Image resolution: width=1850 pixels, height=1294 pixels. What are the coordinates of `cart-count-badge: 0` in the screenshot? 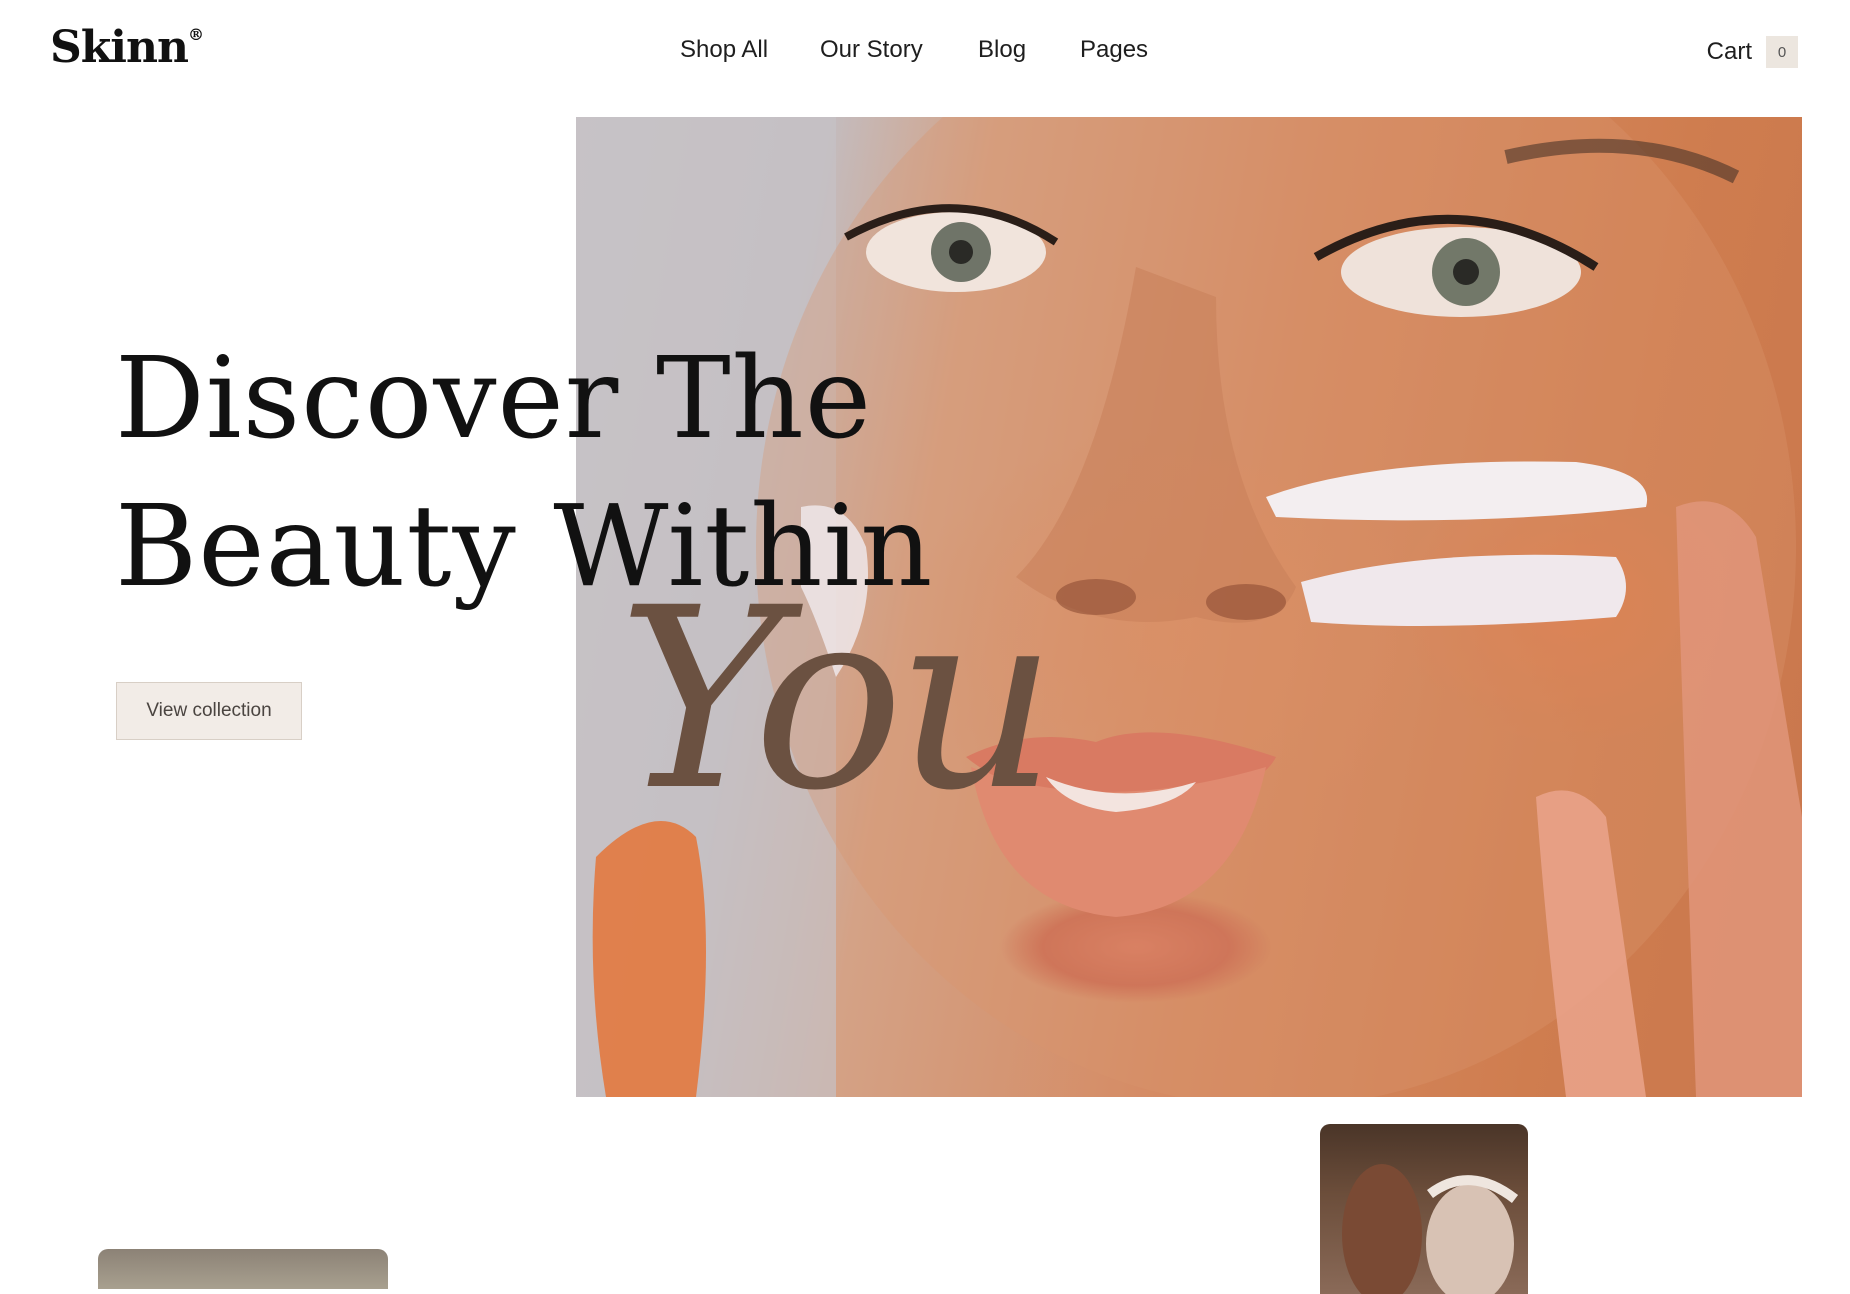 It's located at (1782, 52).